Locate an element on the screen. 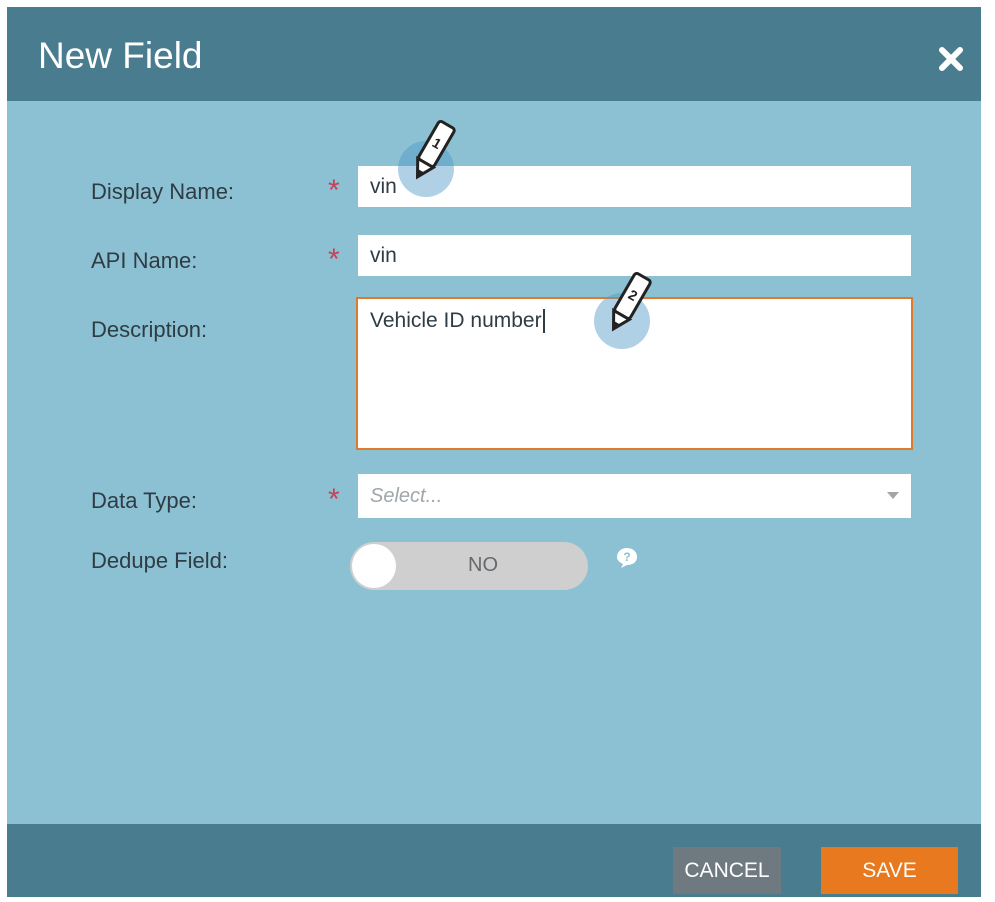  display-name-label: Display Name: is located at coordinates (163, 191).